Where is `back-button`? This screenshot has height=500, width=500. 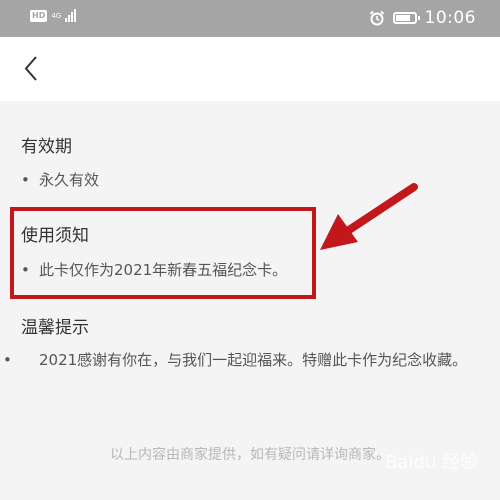 back-button is located at coordinates (33, 69).